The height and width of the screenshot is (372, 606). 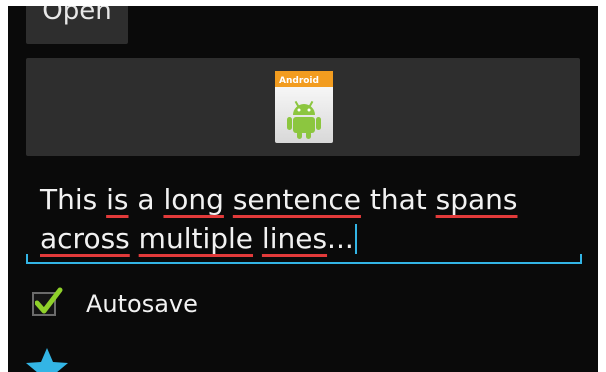 I want to click on text-input-underline, so click(x=304, y=259).